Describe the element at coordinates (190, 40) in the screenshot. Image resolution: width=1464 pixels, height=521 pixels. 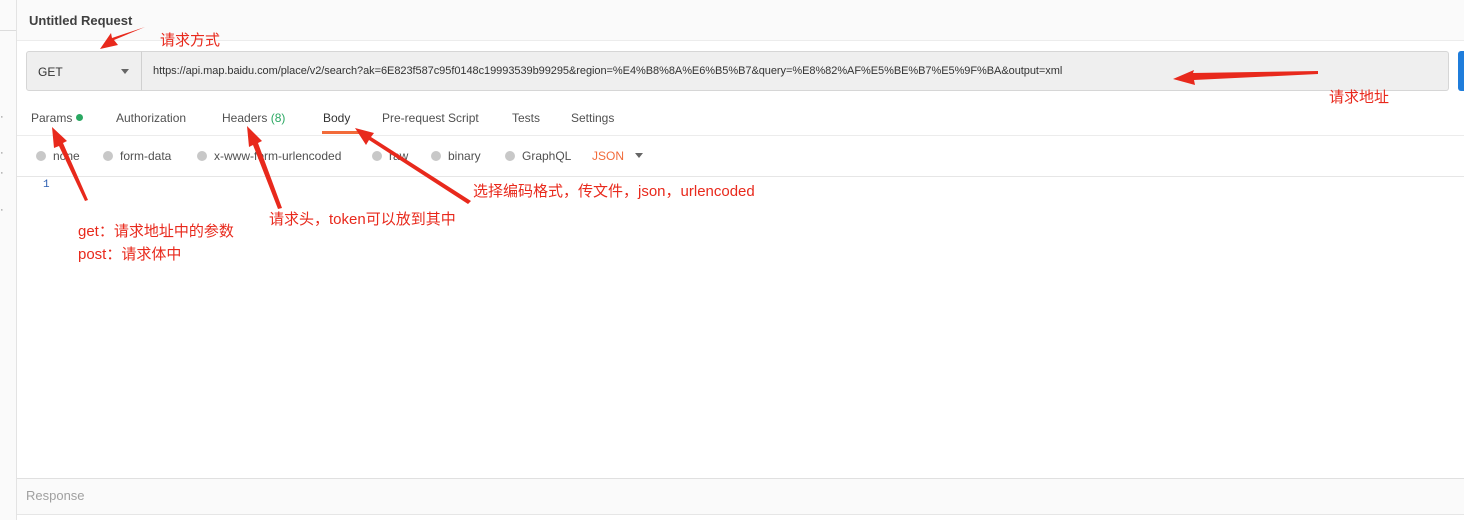
I see `annotation-method: 请求方式` at that location.